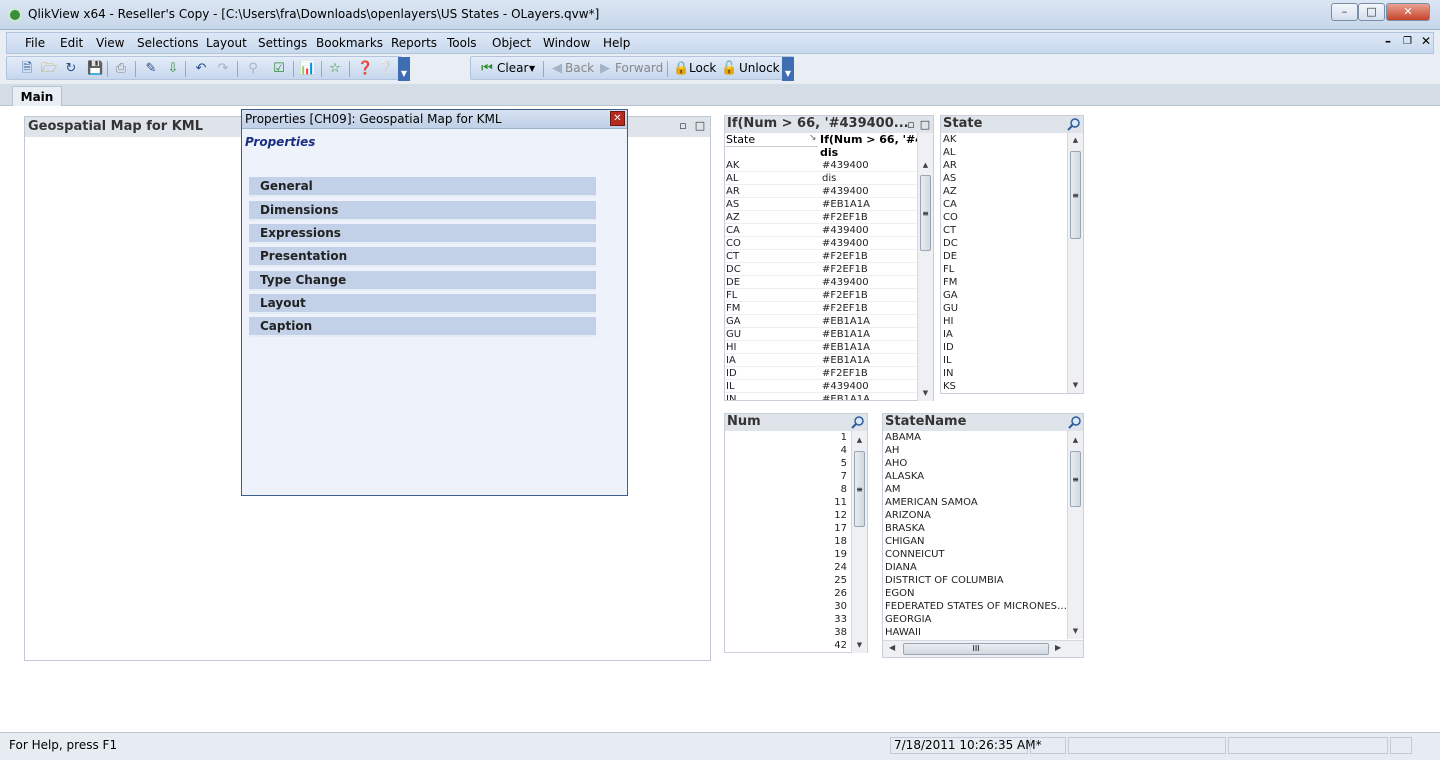 Image resolution: width=1440 pixels, height=760 pixels. Describe the element at coordinates (681, 69) in the screenshot. I see `lock-icon: 🔒` at that location.